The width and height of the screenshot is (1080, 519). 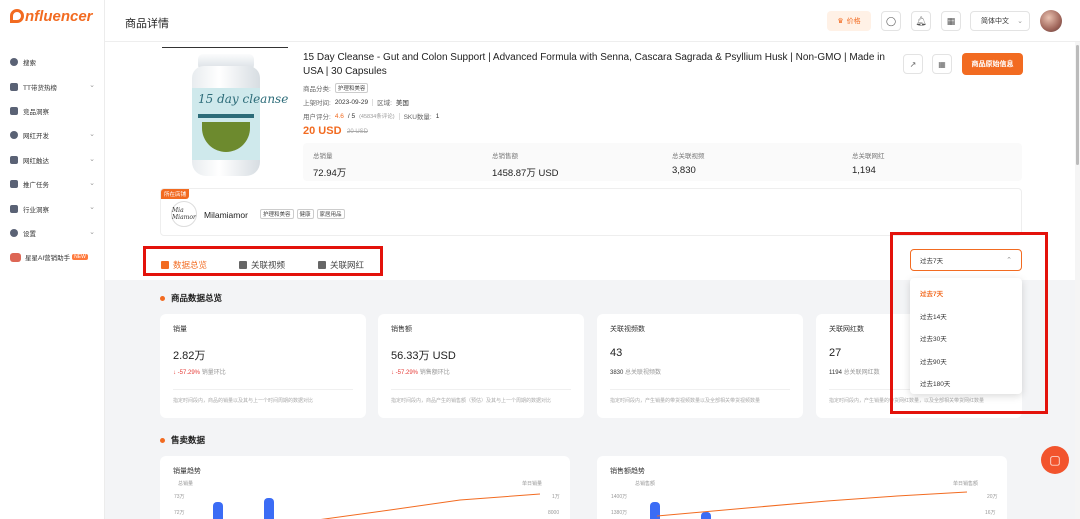 I want to click on product-price: 20 USD, so click(x=322, y=131).